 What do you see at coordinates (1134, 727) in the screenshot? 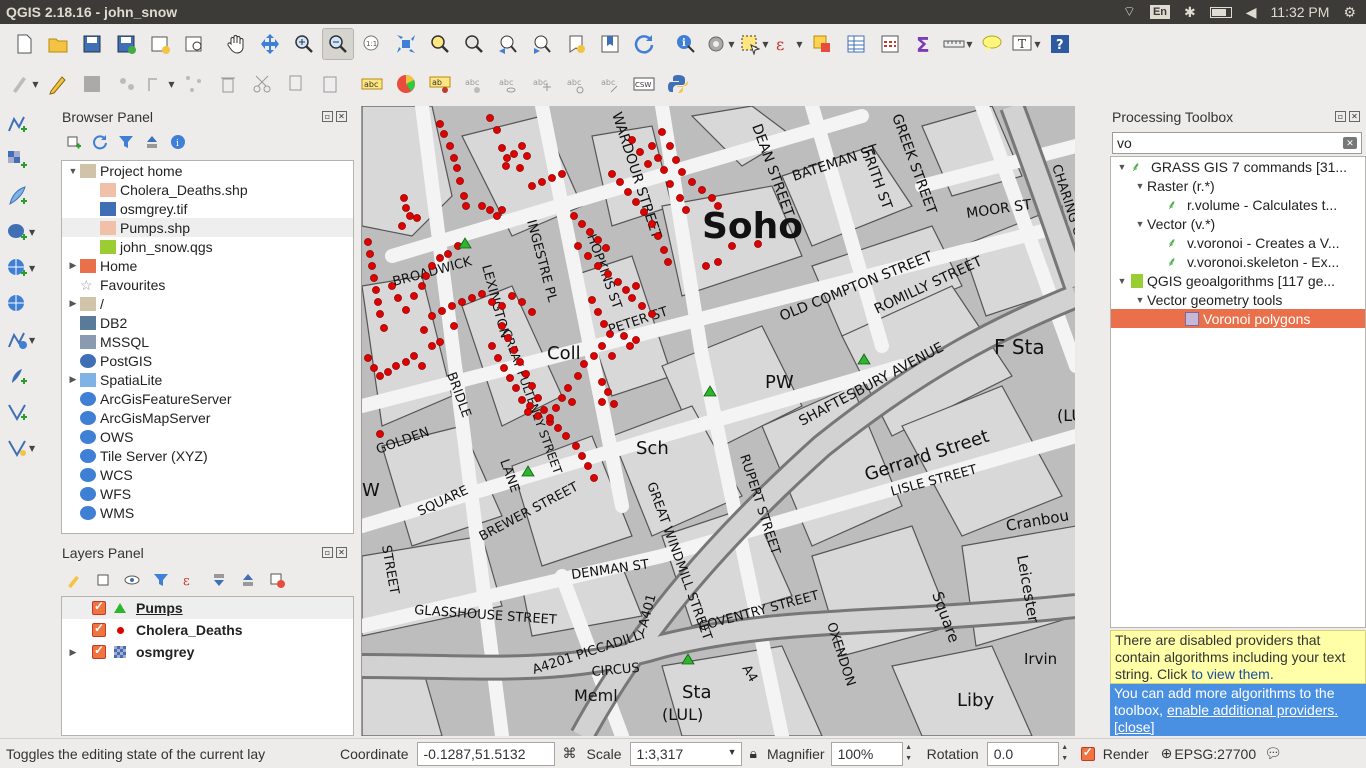
I see `close-notice-link: [close]` at bounding box center [1134, 727].